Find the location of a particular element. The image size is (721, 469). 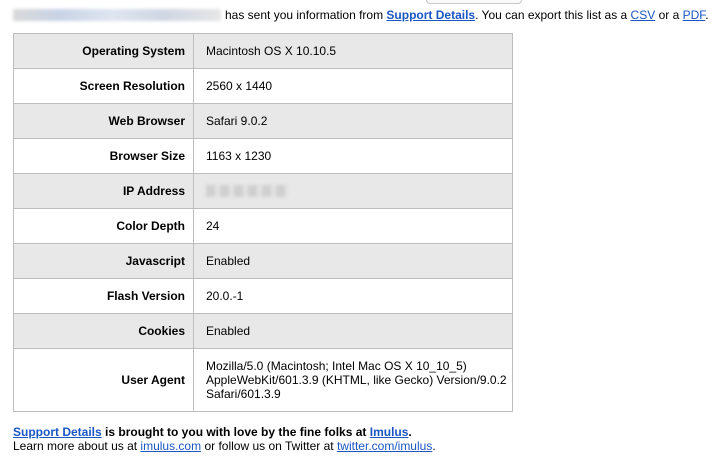

table-row: Javascript Enabled is located at coordinates (263, 261).